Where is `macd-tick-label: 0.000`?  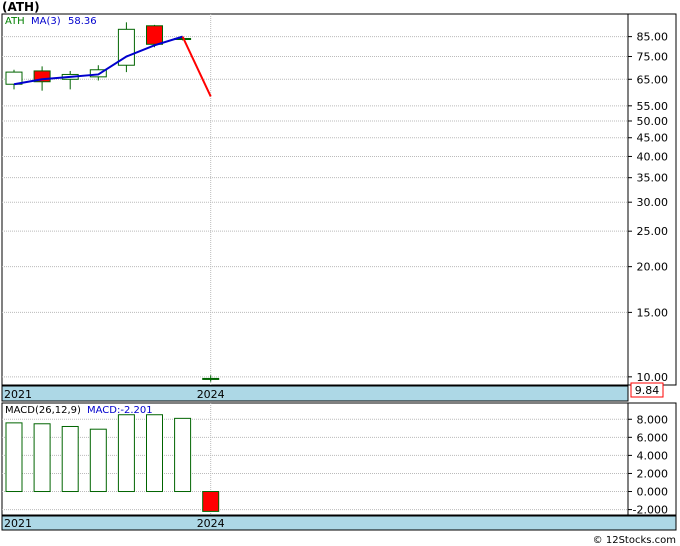 macd-tick-label: 0.000 is located at coordinates (653, 492).